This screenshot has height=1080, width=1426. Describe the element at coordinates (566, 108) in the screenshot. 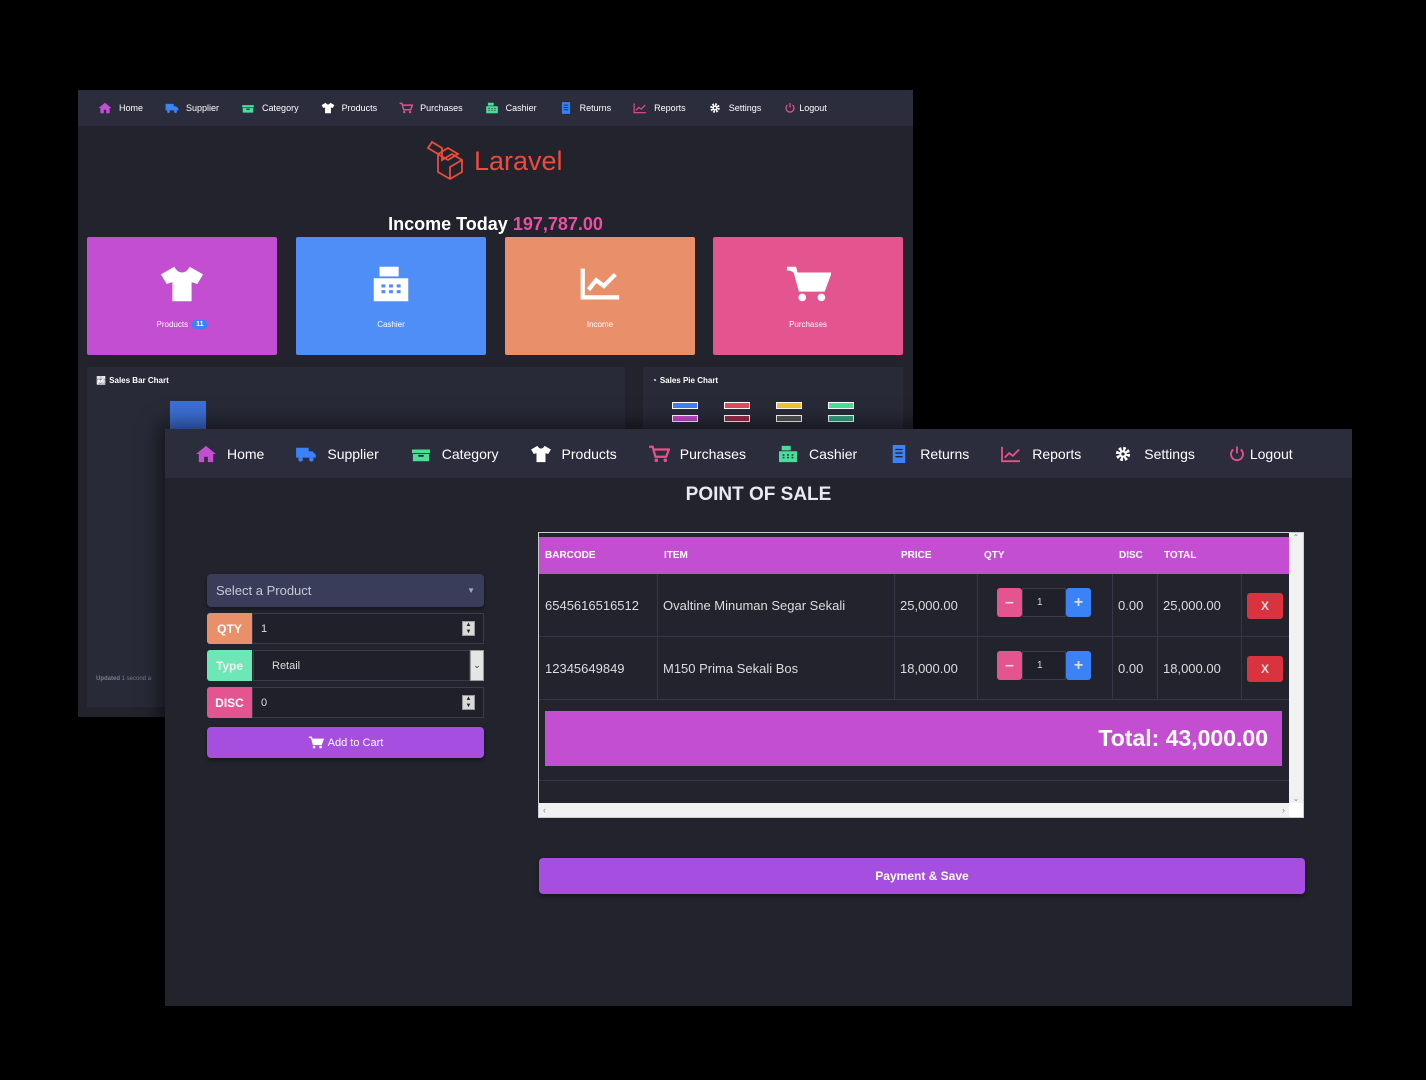

I see `document-icon` at that location.